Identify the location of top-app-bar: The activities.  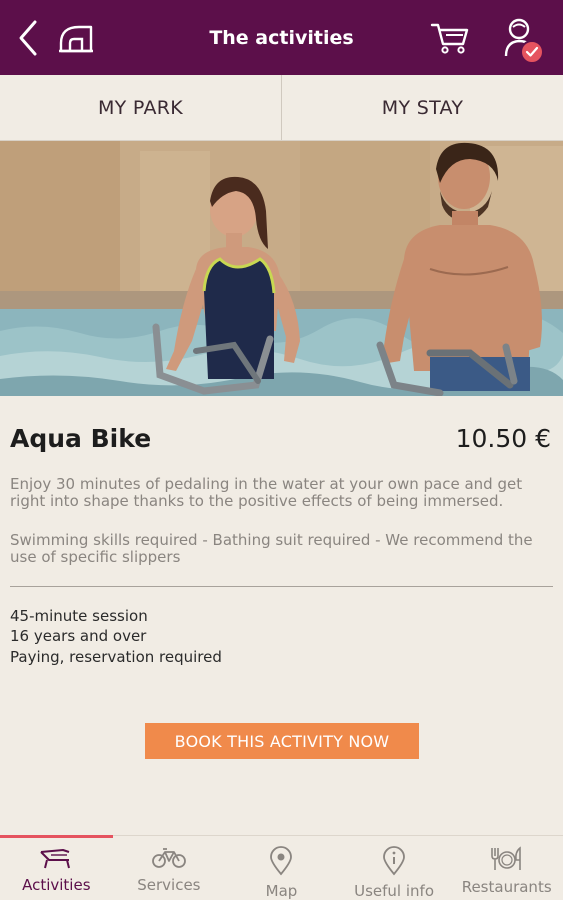
(281, 37).